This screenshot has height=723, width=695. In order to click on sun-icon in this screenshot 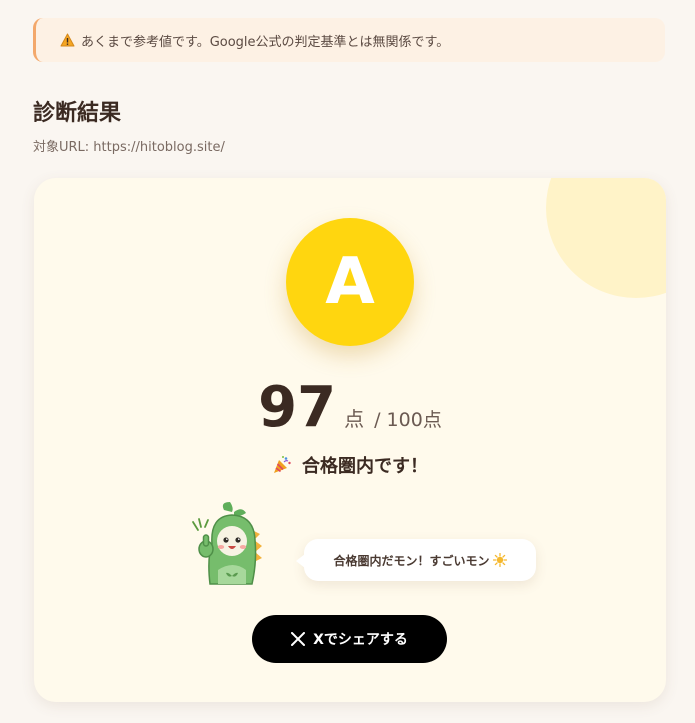, I will do `click(499, 560)`.